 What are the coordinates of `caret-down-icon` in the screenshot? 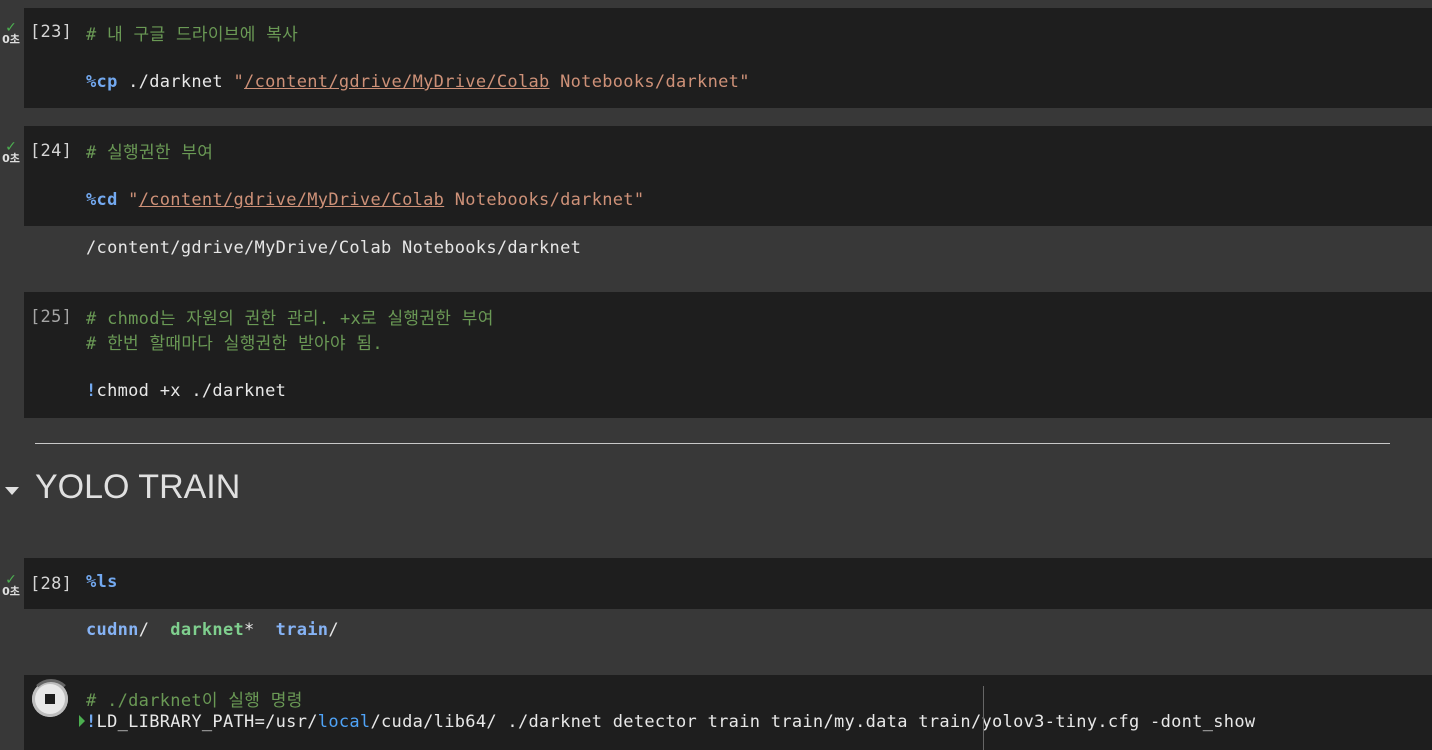 It's located at (12, 491).